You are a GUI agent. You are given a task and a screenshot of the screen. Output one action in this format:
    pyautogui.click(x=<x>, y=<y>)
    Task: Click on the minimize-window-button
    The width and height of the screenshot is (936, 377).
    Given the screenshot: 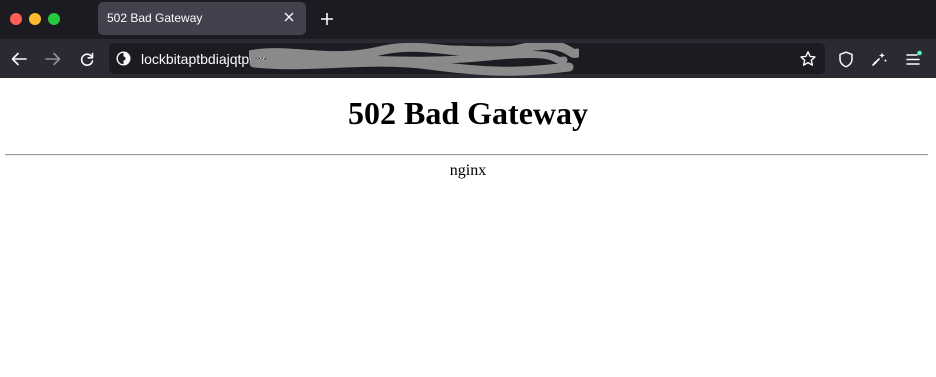 What is the action you would take?
    pyautogui.click(x=35, y=19)
    